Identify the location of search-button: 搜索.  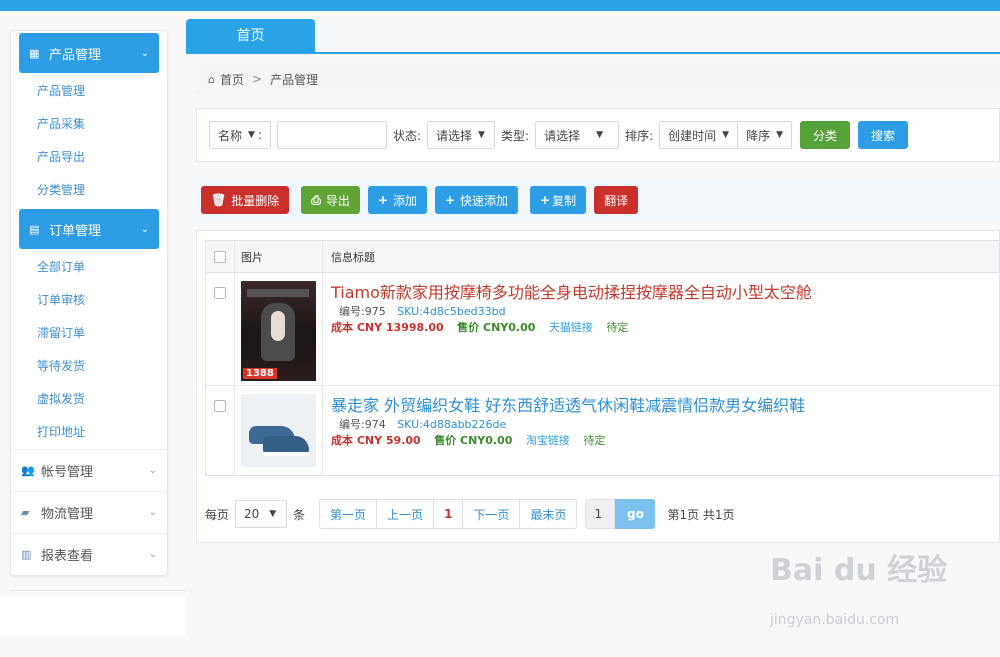
(883, 135).